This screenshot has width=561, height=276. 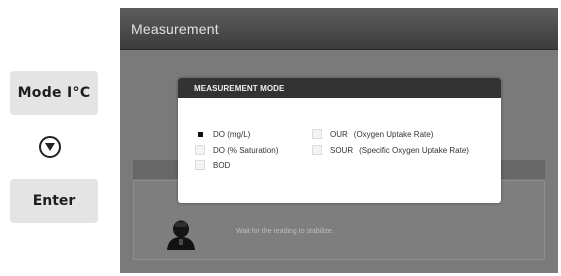 What do you see at coordinates (393, 134) in the screenshot?
I see `option-detail: (Oxygen Uptake Rate)` at bounding box center [393, 134].